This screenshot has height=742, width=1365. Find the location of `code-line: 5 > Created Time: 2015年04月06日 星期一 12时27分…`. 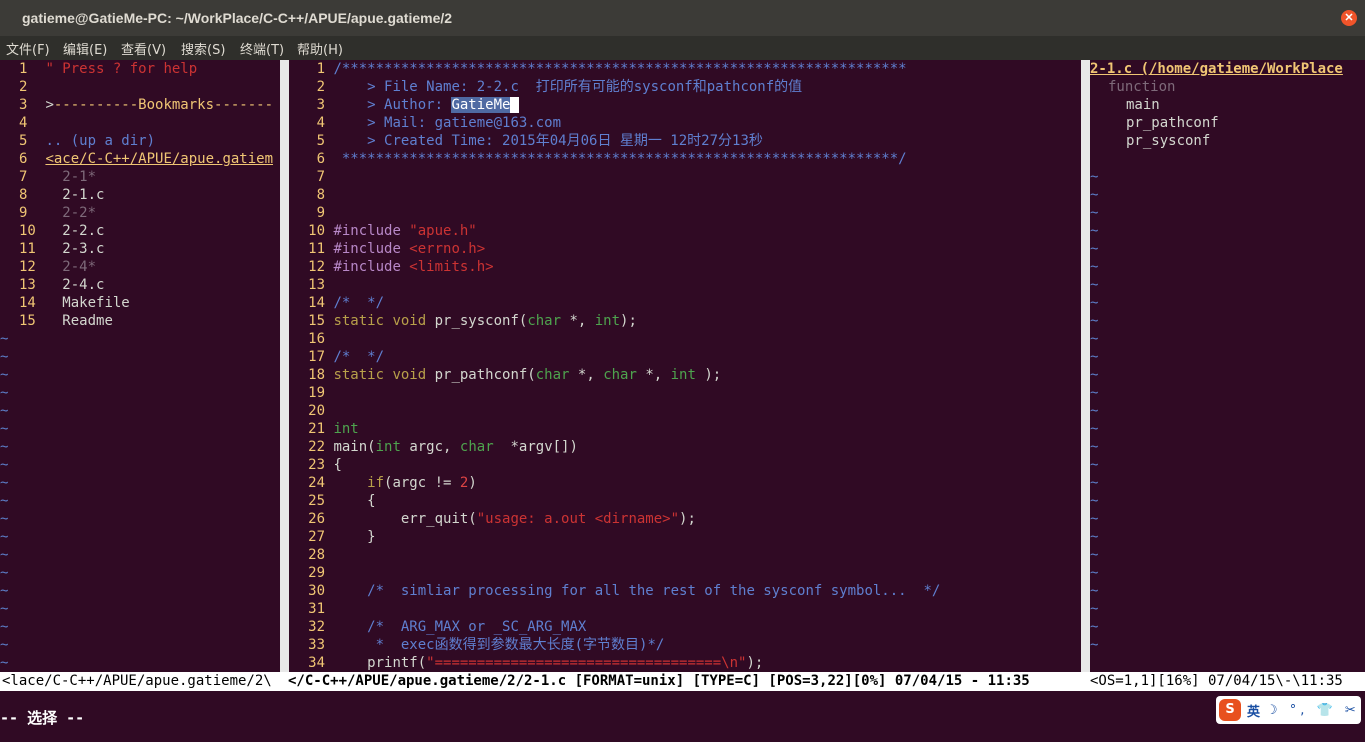

code-line: 5 > Created Time: 2015年04月06日 星期一 12时27分… is located at coordinates (685, 141).